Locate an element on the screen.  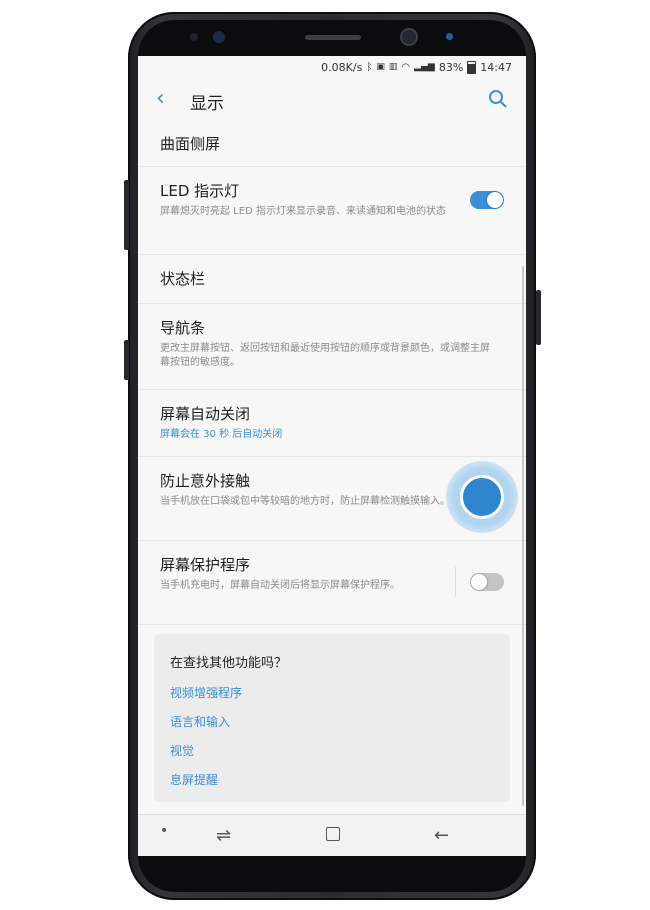
power-button is located at coordinates (538, 317).